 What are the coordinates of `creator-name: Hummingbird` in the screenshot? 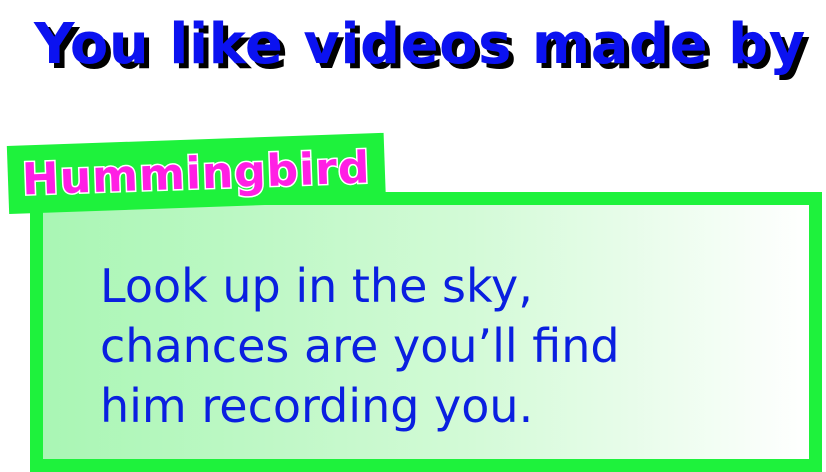 It's located at (196, 173).